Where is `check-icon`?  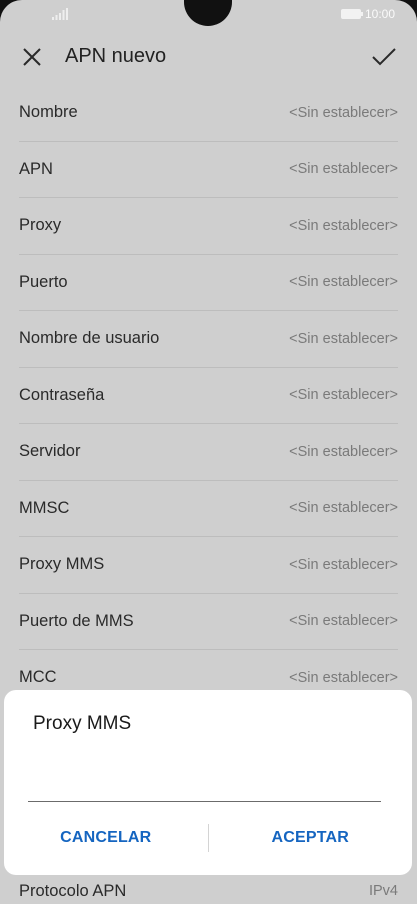
check-icon is located at coordinates (384, 57).